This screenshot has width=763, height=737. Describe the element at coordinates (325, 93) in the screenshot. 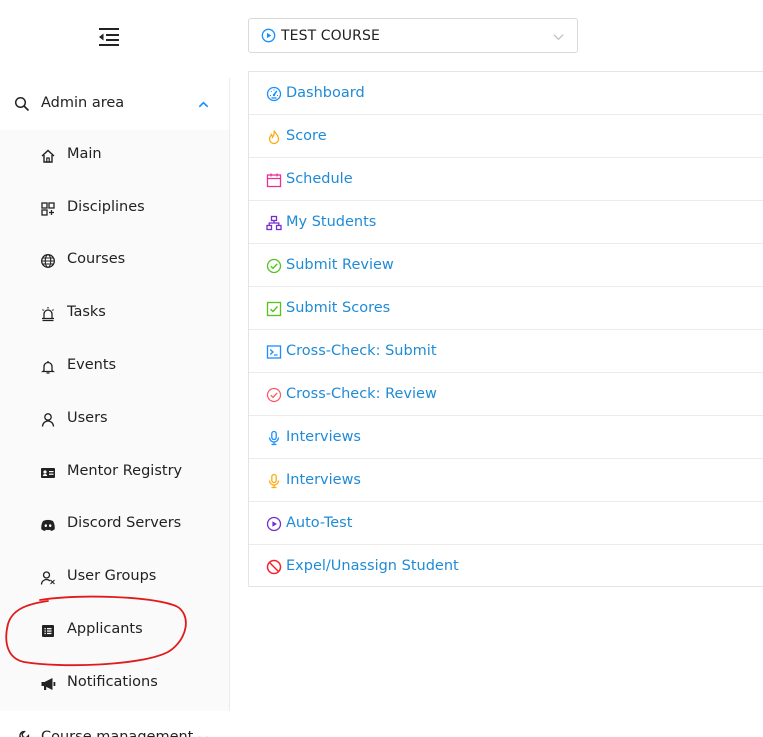

I see `link-label: Dashboard` at that location.